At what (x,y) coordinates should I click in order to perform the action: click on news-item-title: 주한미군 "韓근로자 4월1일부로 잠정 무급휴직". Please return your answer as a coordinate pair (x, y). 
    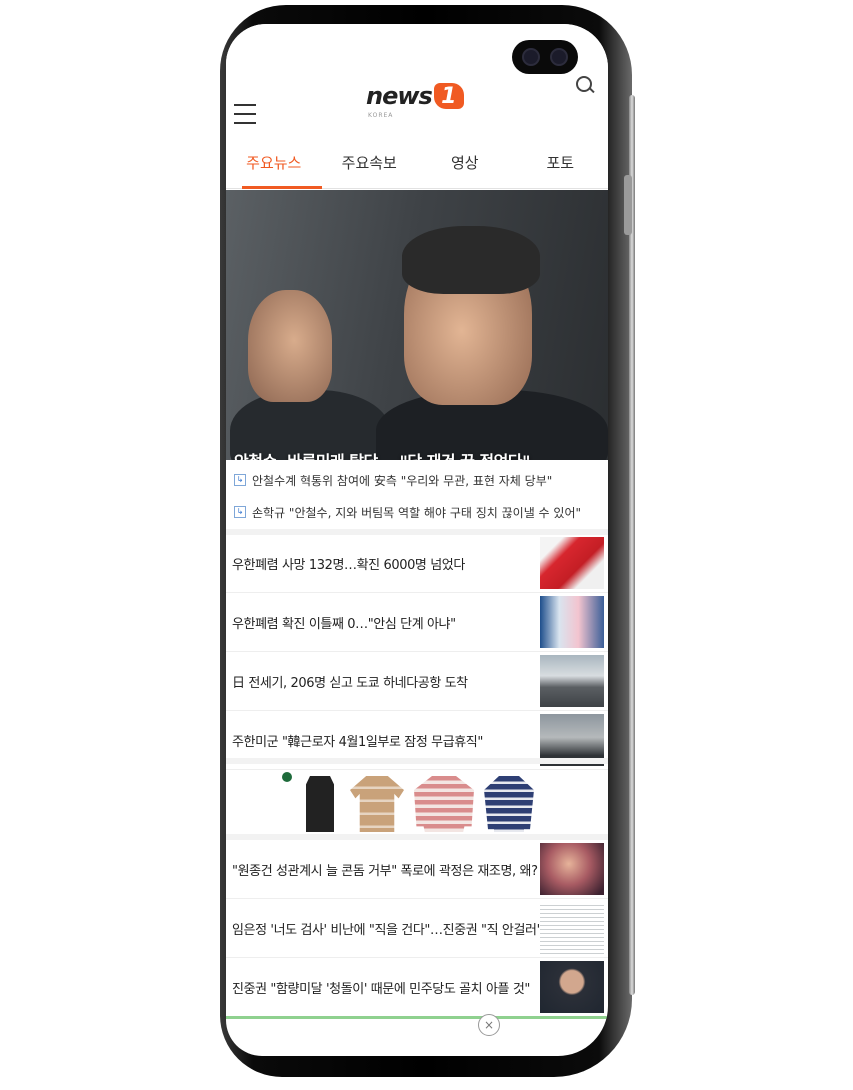
    Looking at the image, I should click on (357, 742).